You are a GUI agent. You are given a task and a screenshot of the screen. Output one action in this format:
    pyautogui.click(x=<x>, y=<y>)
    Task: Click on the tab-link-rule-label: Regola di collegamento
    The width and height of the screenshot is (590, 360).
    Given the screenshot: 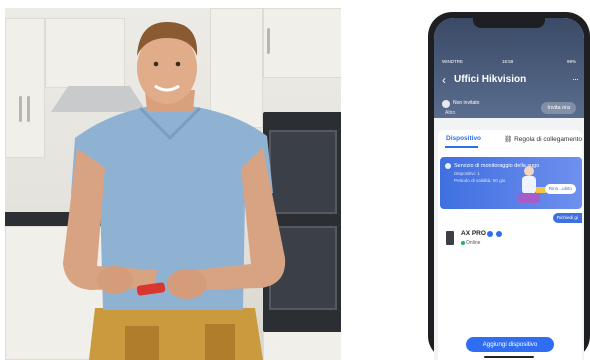 What is the action you would take?
    pyautogui.click(x=548, y=139)
    